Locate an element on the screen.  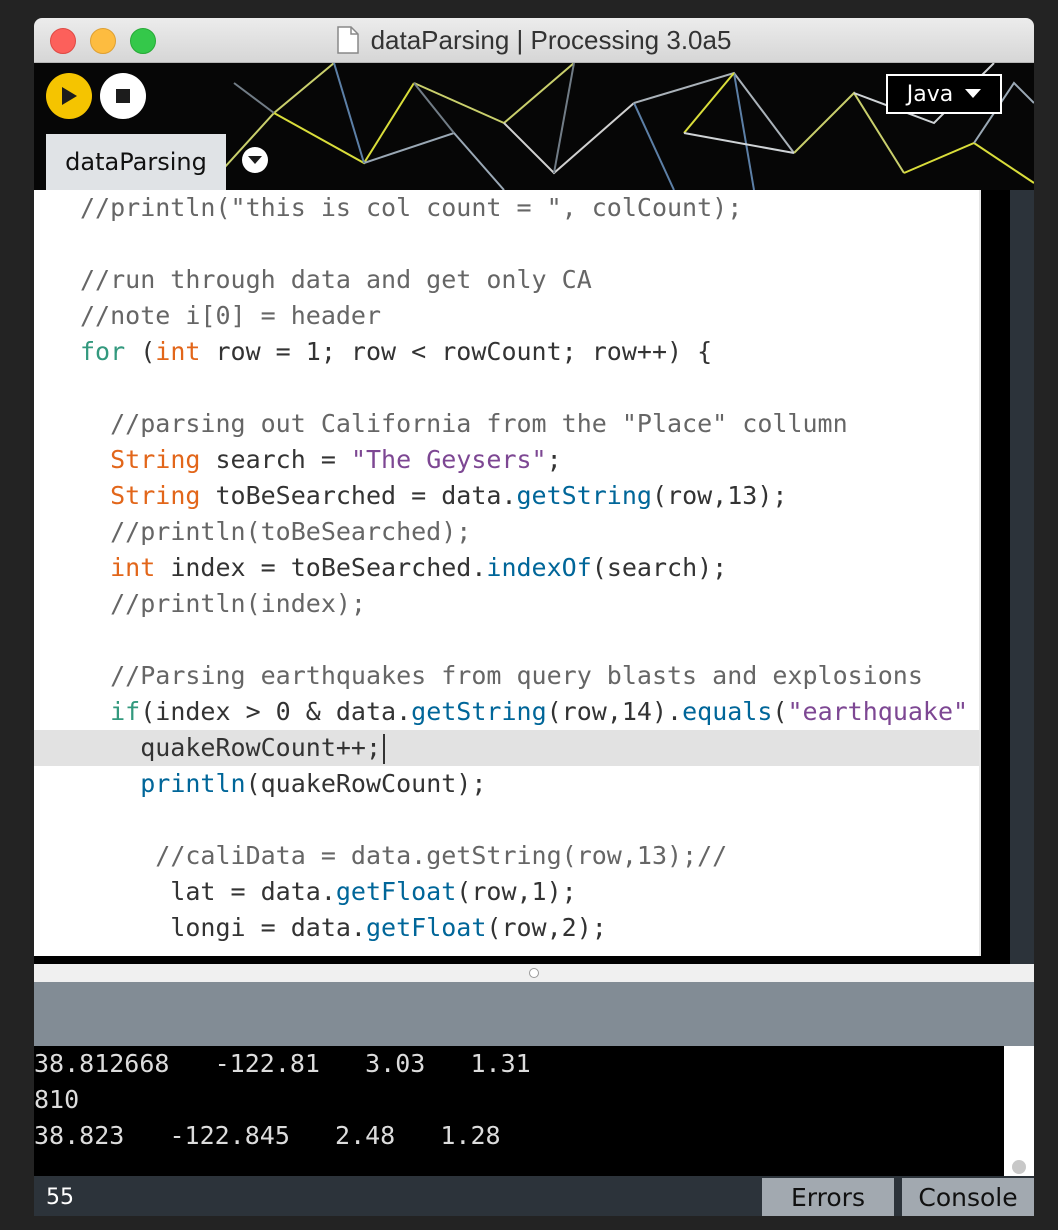
error-gutter is located at coordinates (1022, 577).